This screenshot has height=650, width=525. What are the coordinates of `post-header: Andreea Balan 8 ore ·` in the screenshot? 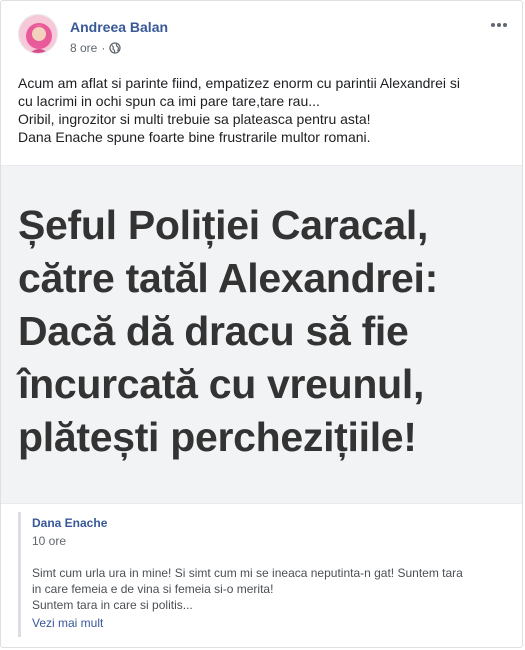 It's located at (261, 34).